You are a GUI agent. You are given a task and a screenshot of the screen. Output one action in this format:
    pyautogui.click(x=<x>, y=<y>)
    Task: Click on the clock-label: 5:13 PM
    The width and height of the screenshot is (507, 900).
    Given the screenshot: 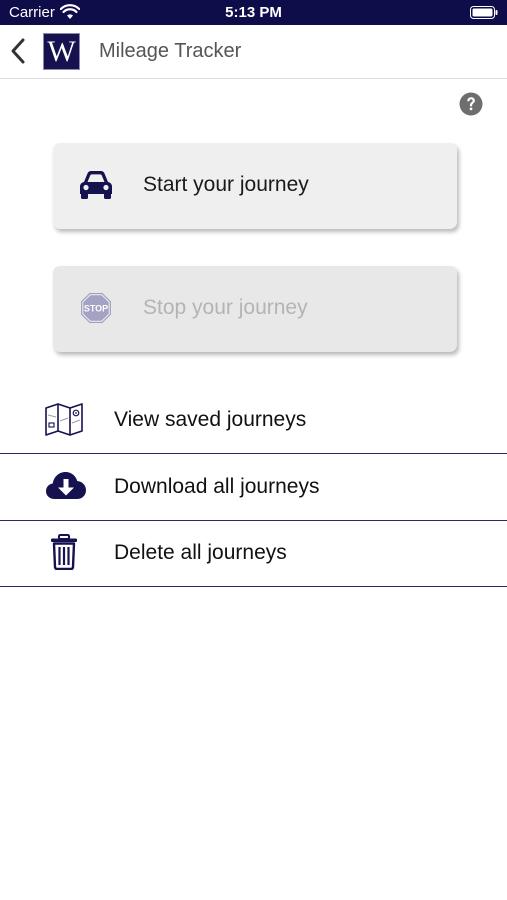 What is the action you would take?
    pyautogui.click(x=253, y=12)
    